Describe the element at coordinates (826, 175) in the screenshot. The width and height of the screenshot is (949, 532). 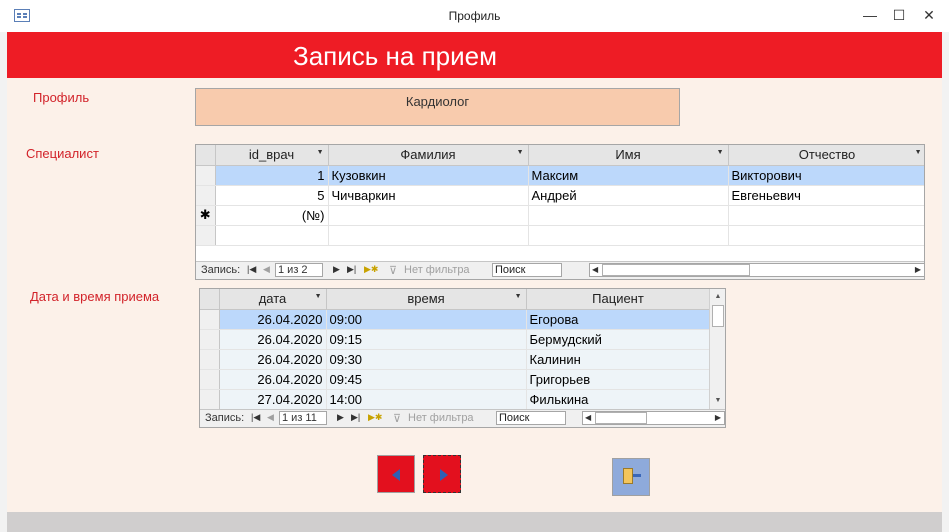
I see `cell-middlename: Викторович` at that location.